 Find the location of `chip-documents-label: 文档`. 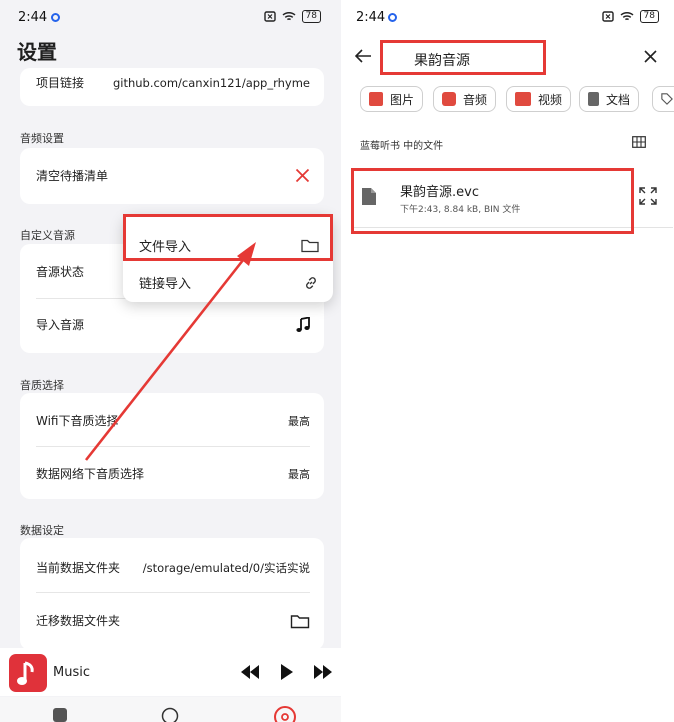

chip-documents-label: 文档 is located at coordinates (618, 99).